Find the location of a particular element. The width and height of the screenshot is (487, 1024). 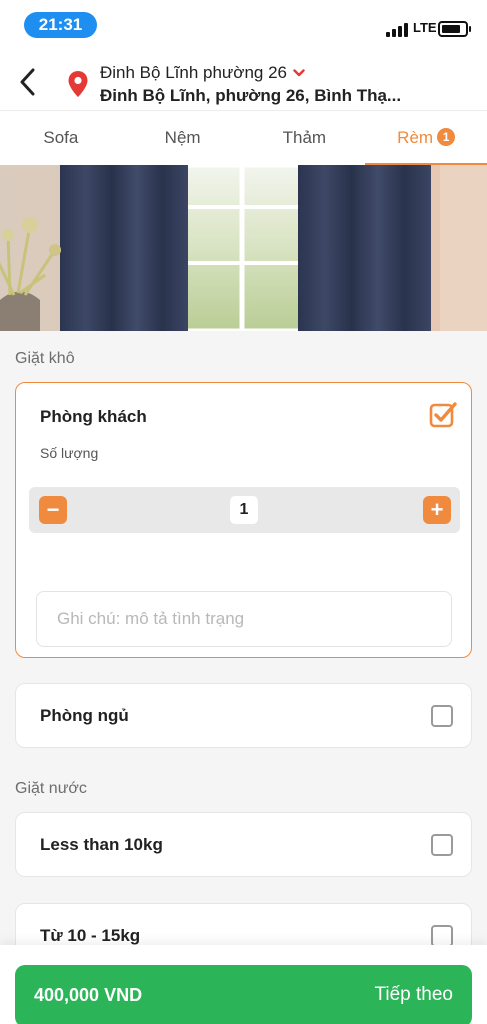

address-selector: Đinh Bộ Lĩnh phường 26 is located at coordinates (202, 73).